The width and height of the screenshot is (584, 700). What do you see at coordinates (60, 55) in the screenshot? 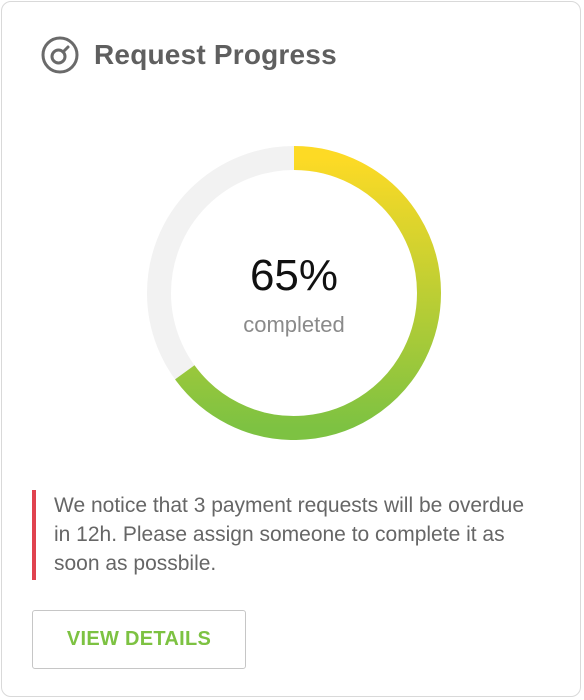
I see `gauge-icon` at bounding box center [60, 55].